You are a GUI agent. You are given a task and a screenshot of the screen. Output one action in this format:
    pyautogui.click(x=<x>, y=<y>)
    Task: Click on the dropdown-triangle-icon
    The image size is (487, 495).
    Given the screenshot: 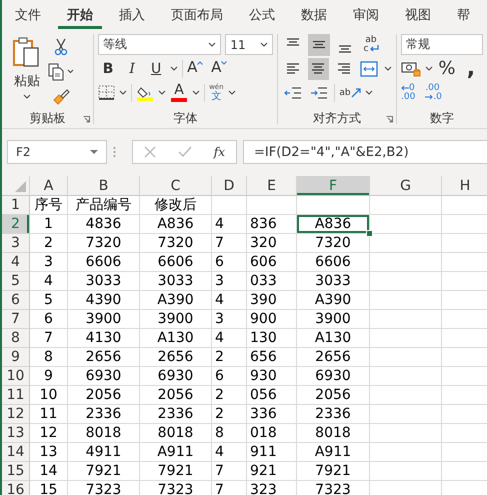 What is the action you would take?
    pyautogui.click(x=94, y=152)
    